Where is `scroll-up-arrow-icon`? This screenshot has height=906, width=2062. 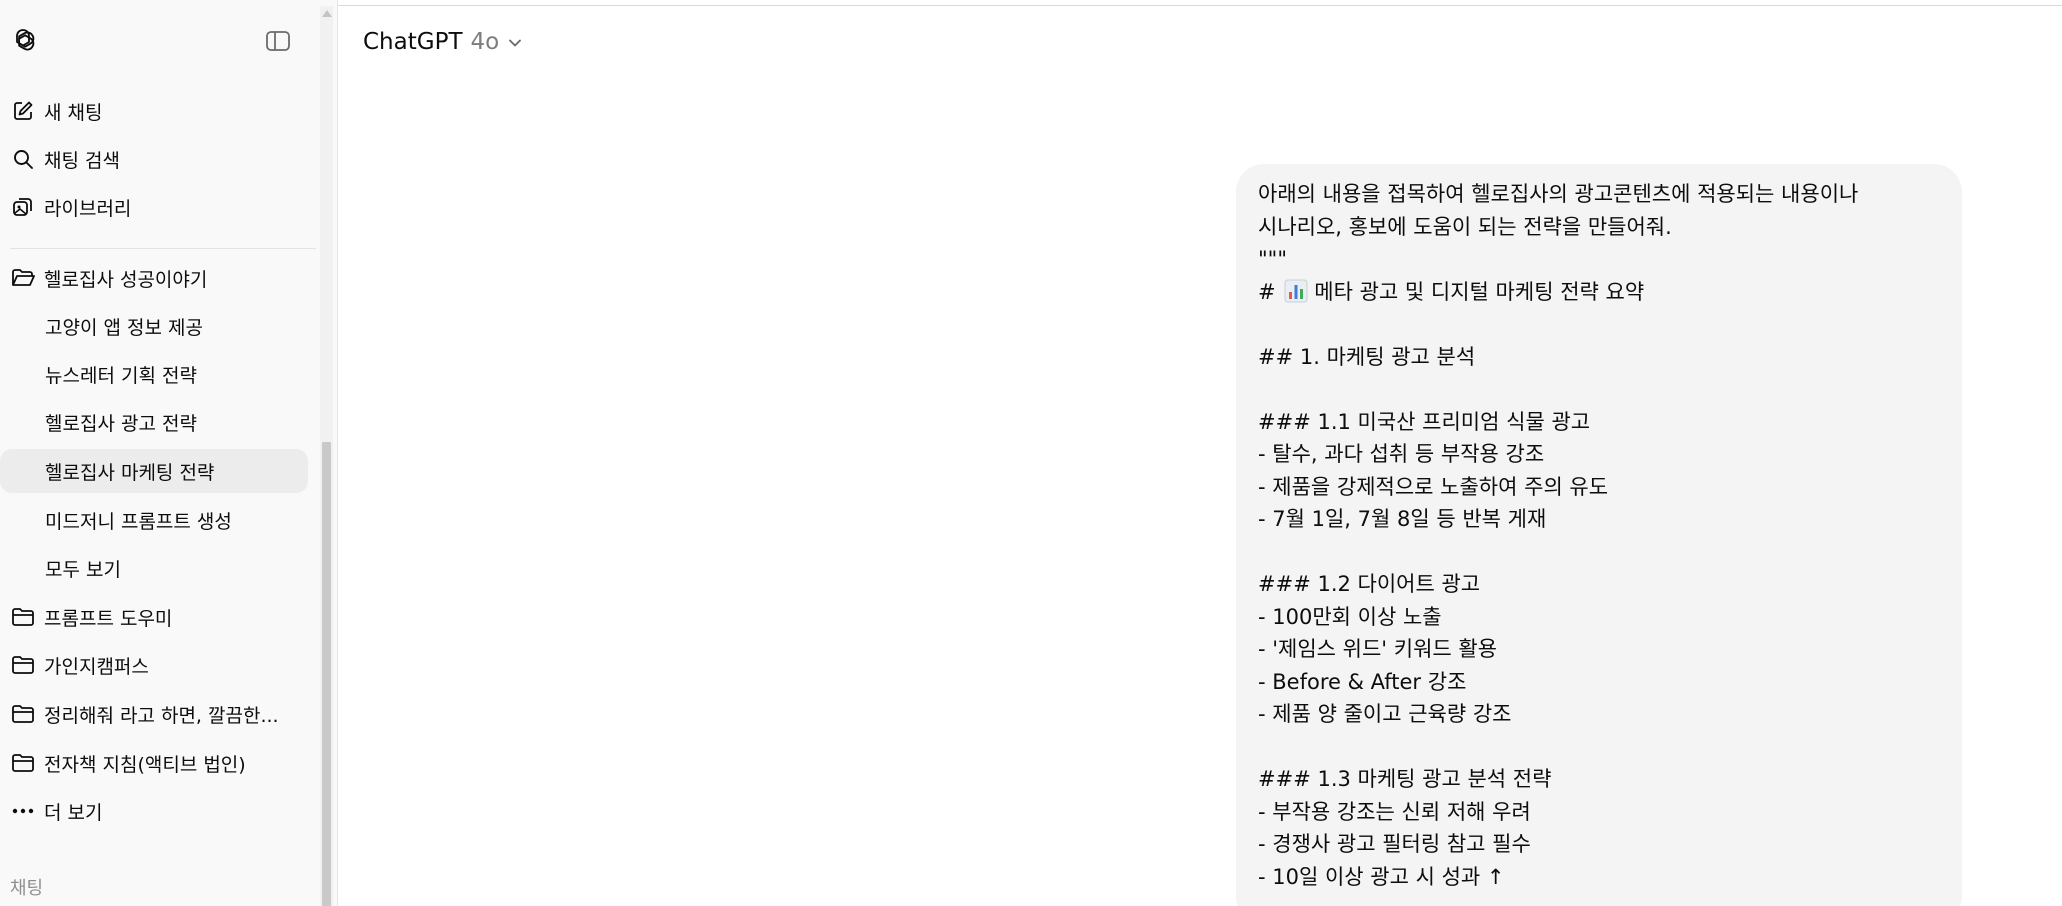
scroll-up-arrow-icon is located at coordinates (327, 13).